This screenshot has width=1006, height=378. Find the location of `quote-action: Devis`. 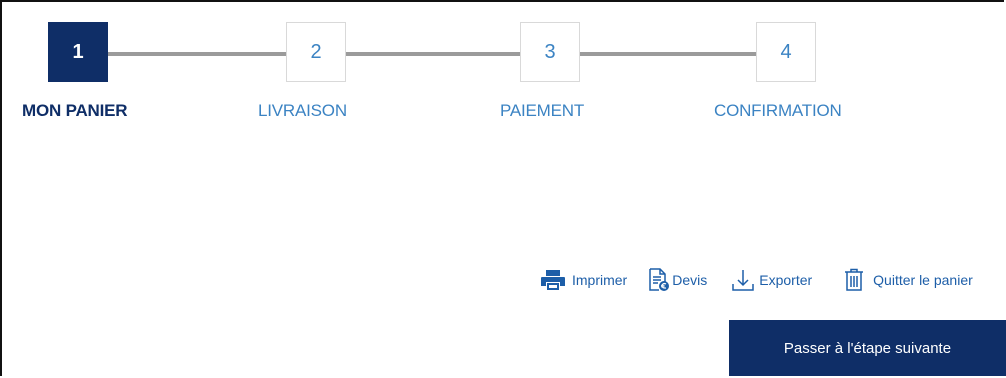

quote-action: Devis is located at coordinates (677, 280).